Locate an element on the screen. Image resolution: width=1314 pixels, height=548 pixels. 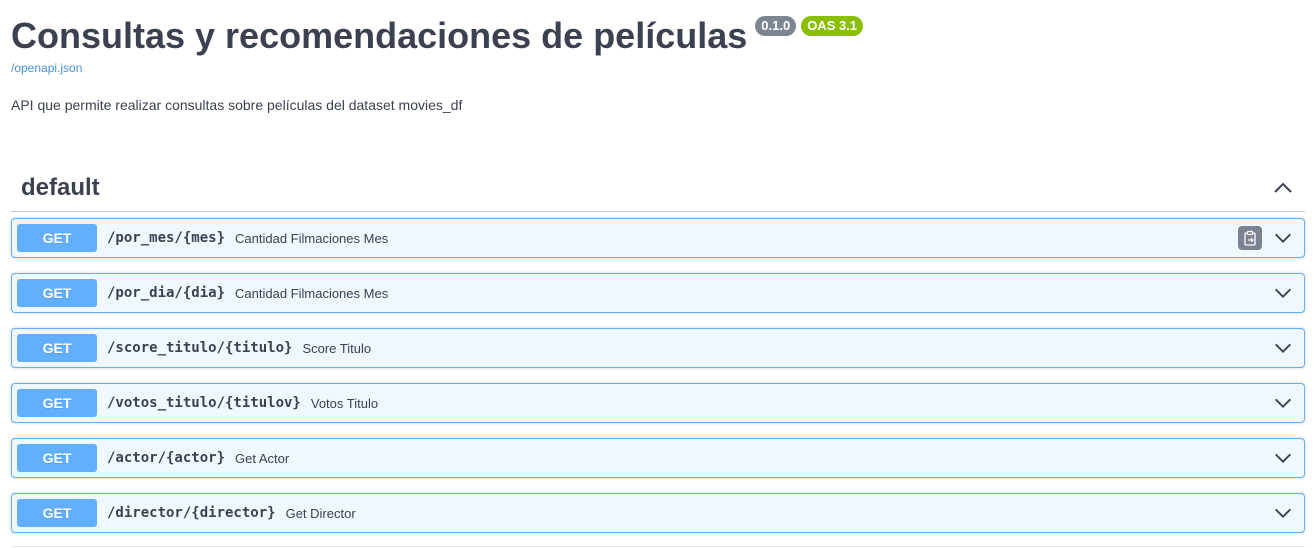
clipboard-icon is located at coordinates (1250, 238).